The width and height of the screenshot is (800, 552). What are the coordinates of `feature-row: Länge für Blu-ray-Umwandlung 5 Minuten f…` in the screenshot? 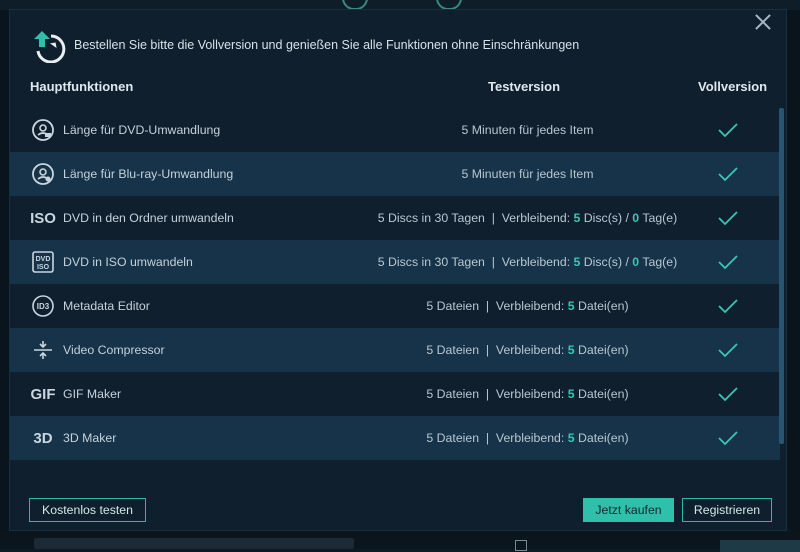 It's located at (395, 174).